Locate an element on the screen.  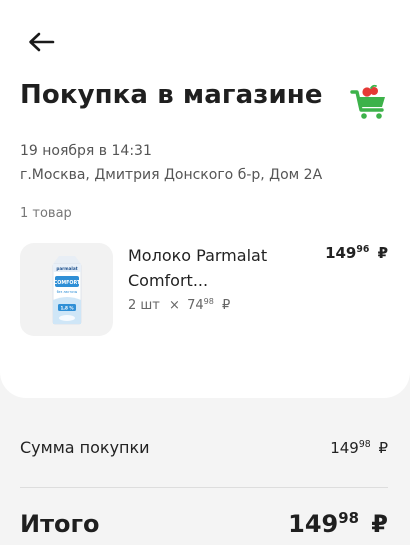
product-price-kop: 96 is located at coordinates (363, 250).